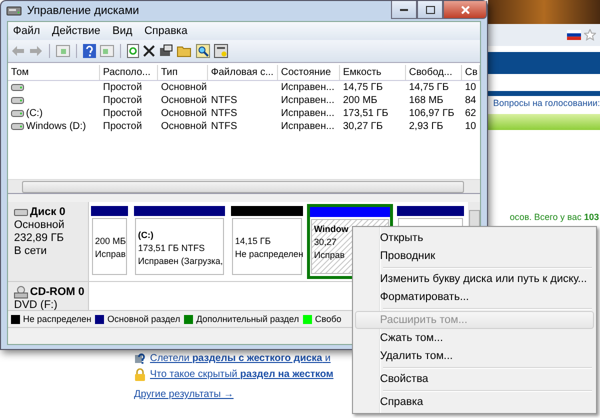 The width and height of the screenshot is (600, 418). What do you see at coordinates (110, 241) in the screenshot?
I see `partition-info-text: 200 МБ` at bounding box center [110, 241].